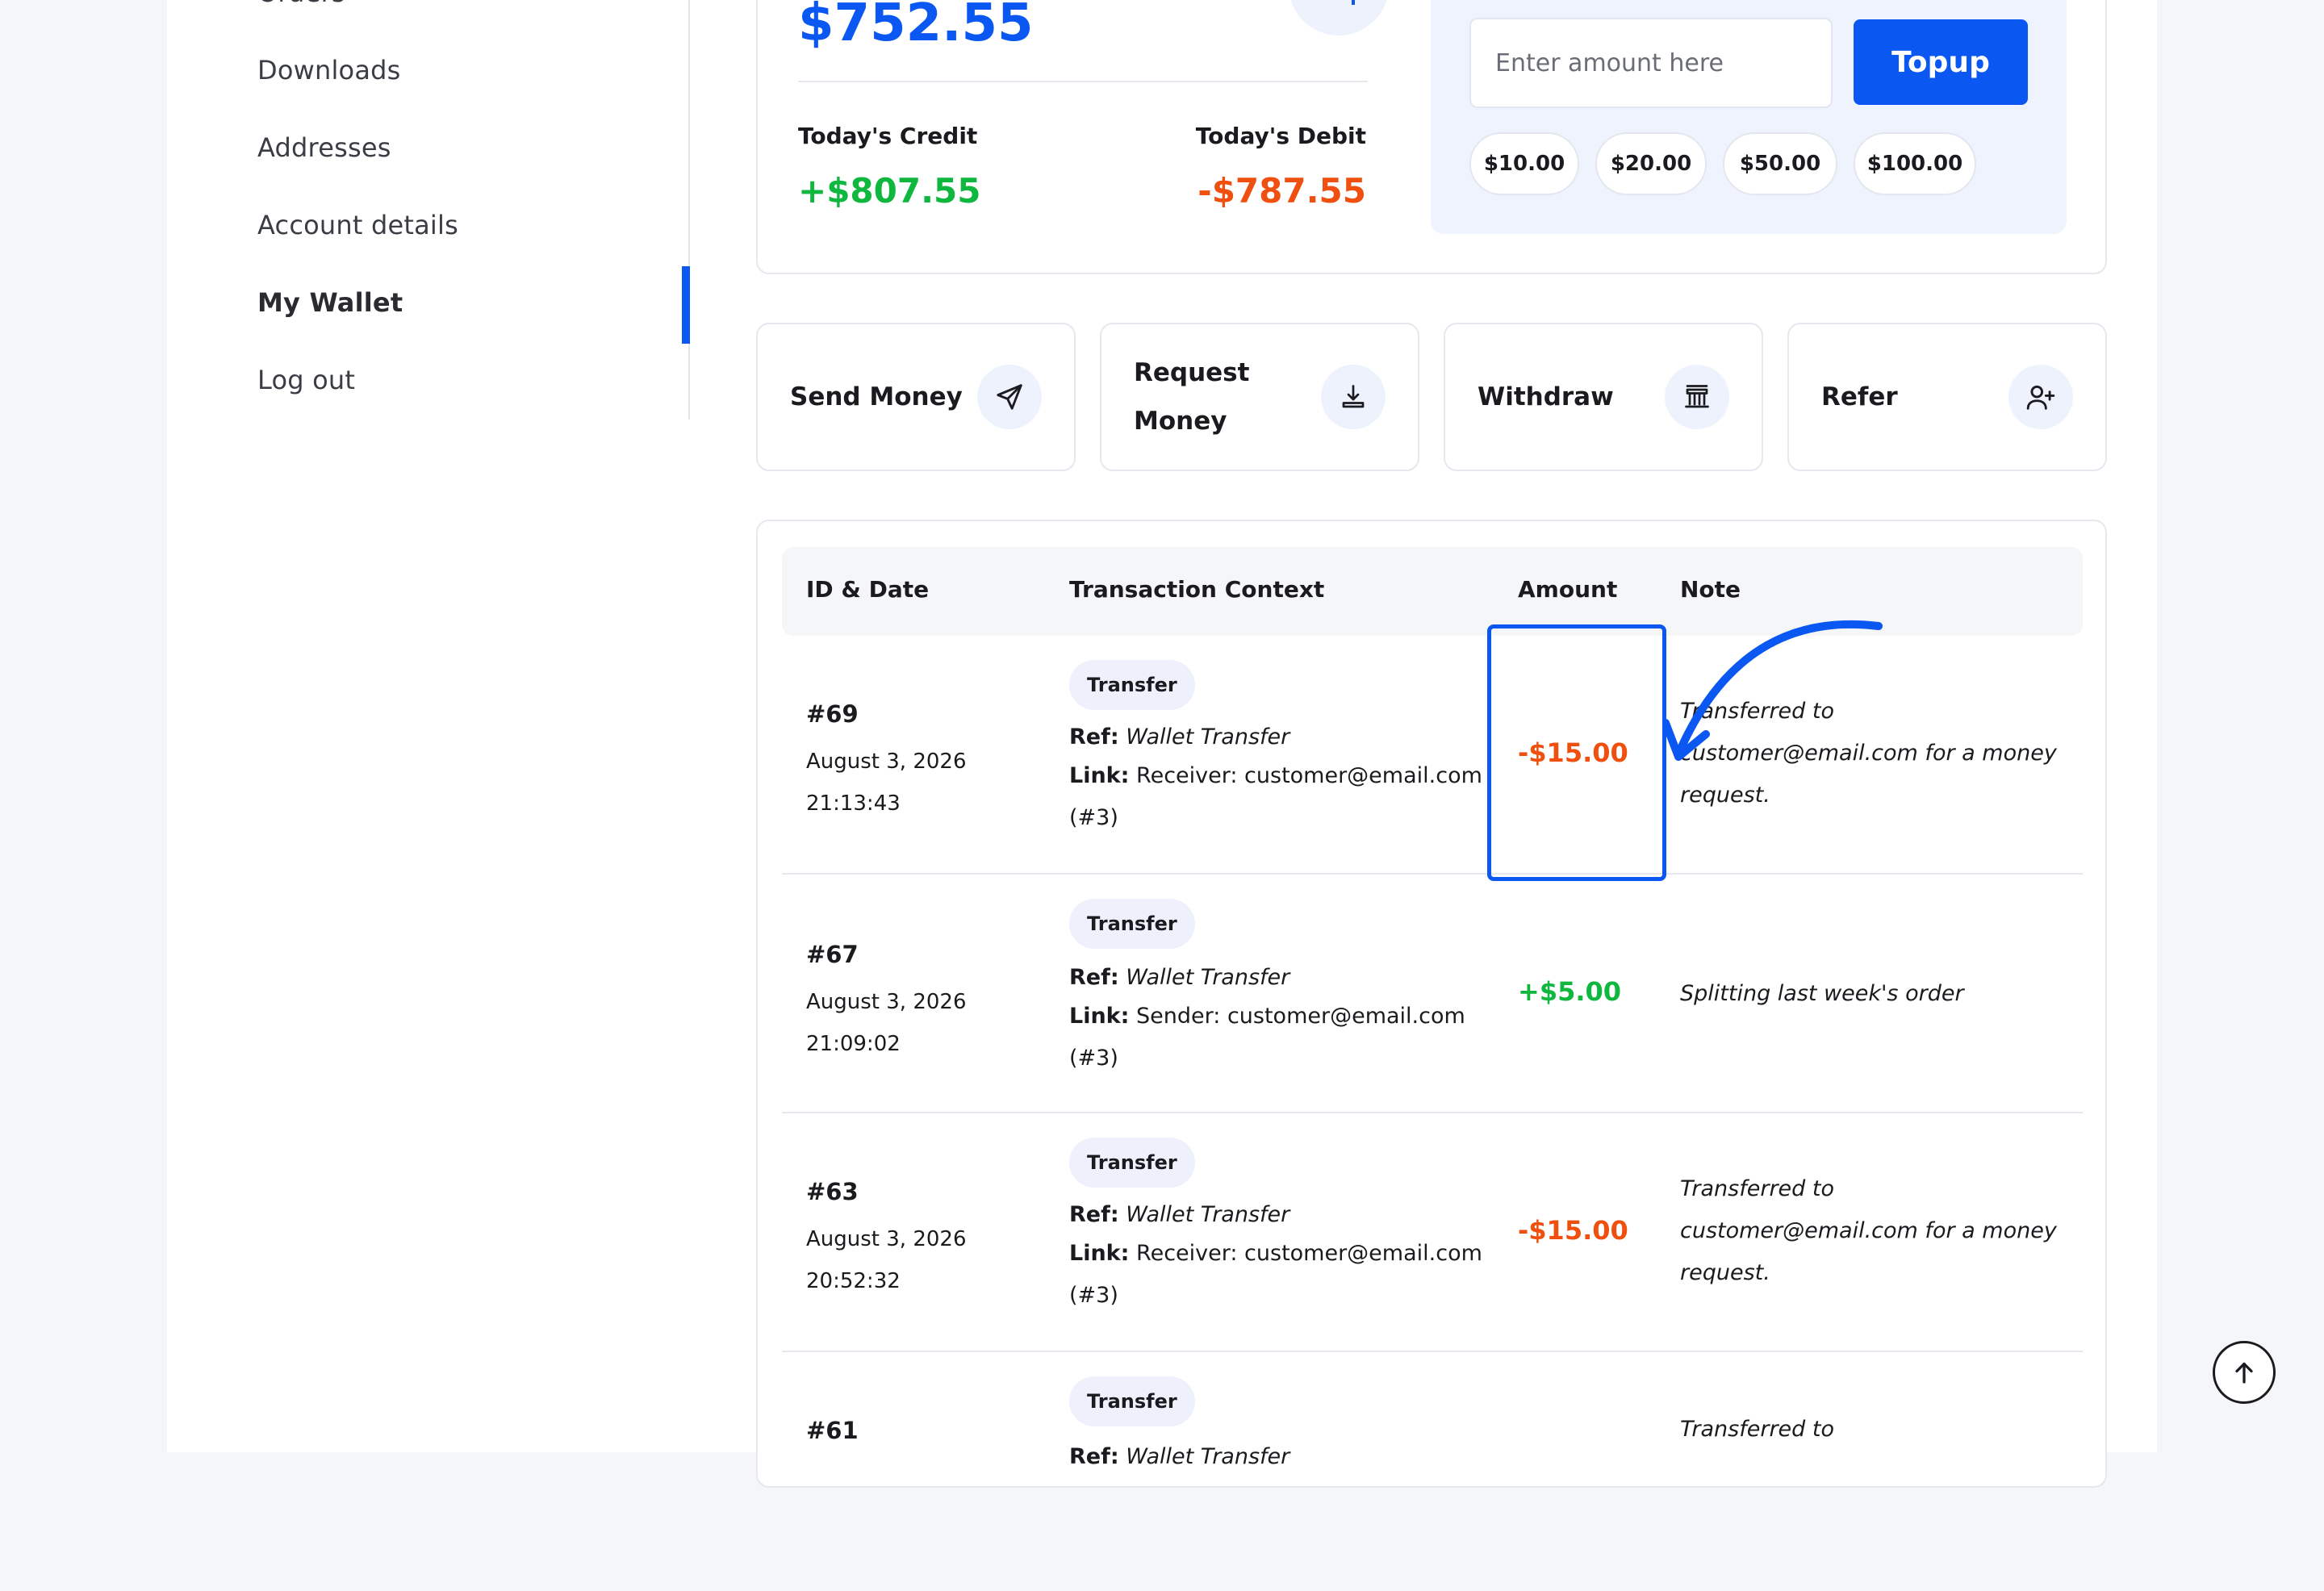  I want to click on transaction-id: #63, so click(832, 1191).